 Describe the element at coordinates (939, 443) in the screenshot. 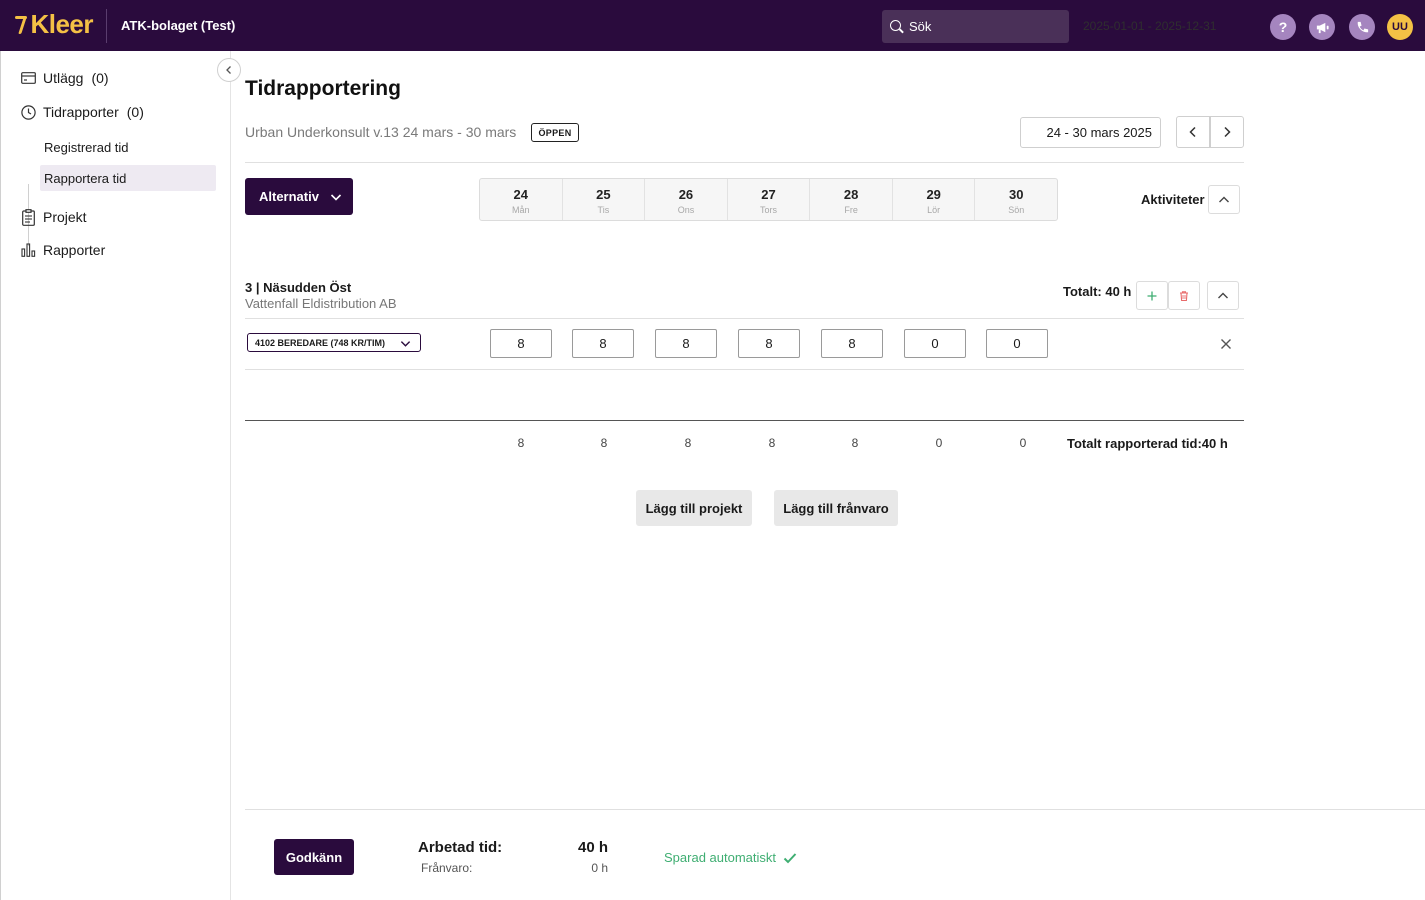

I see `day-total-sat: 0` at that location.